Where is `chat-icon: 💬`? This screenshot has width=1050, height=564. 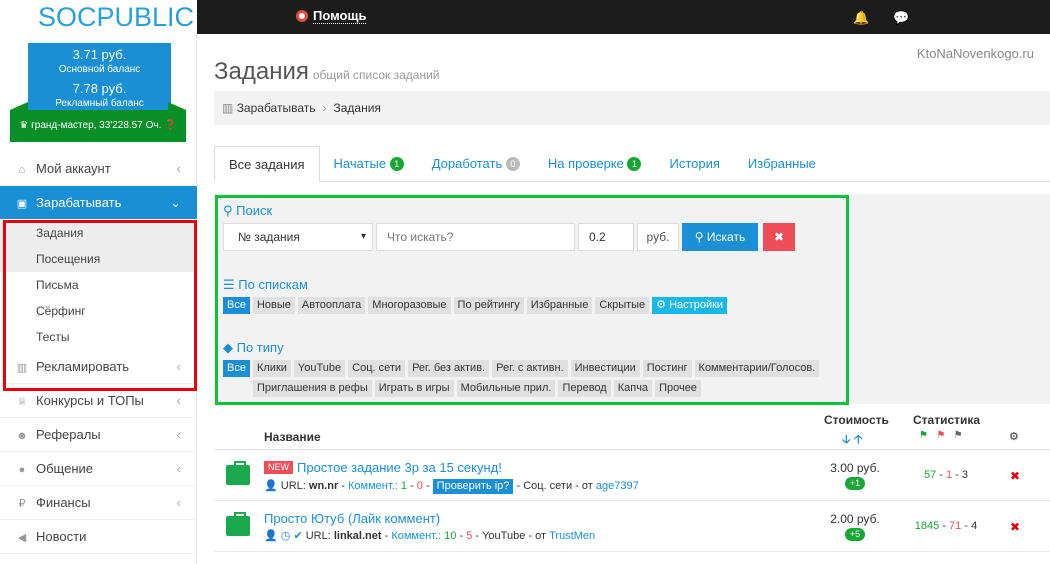 chat-icon: 💬 is located at coordinates (901, 18).